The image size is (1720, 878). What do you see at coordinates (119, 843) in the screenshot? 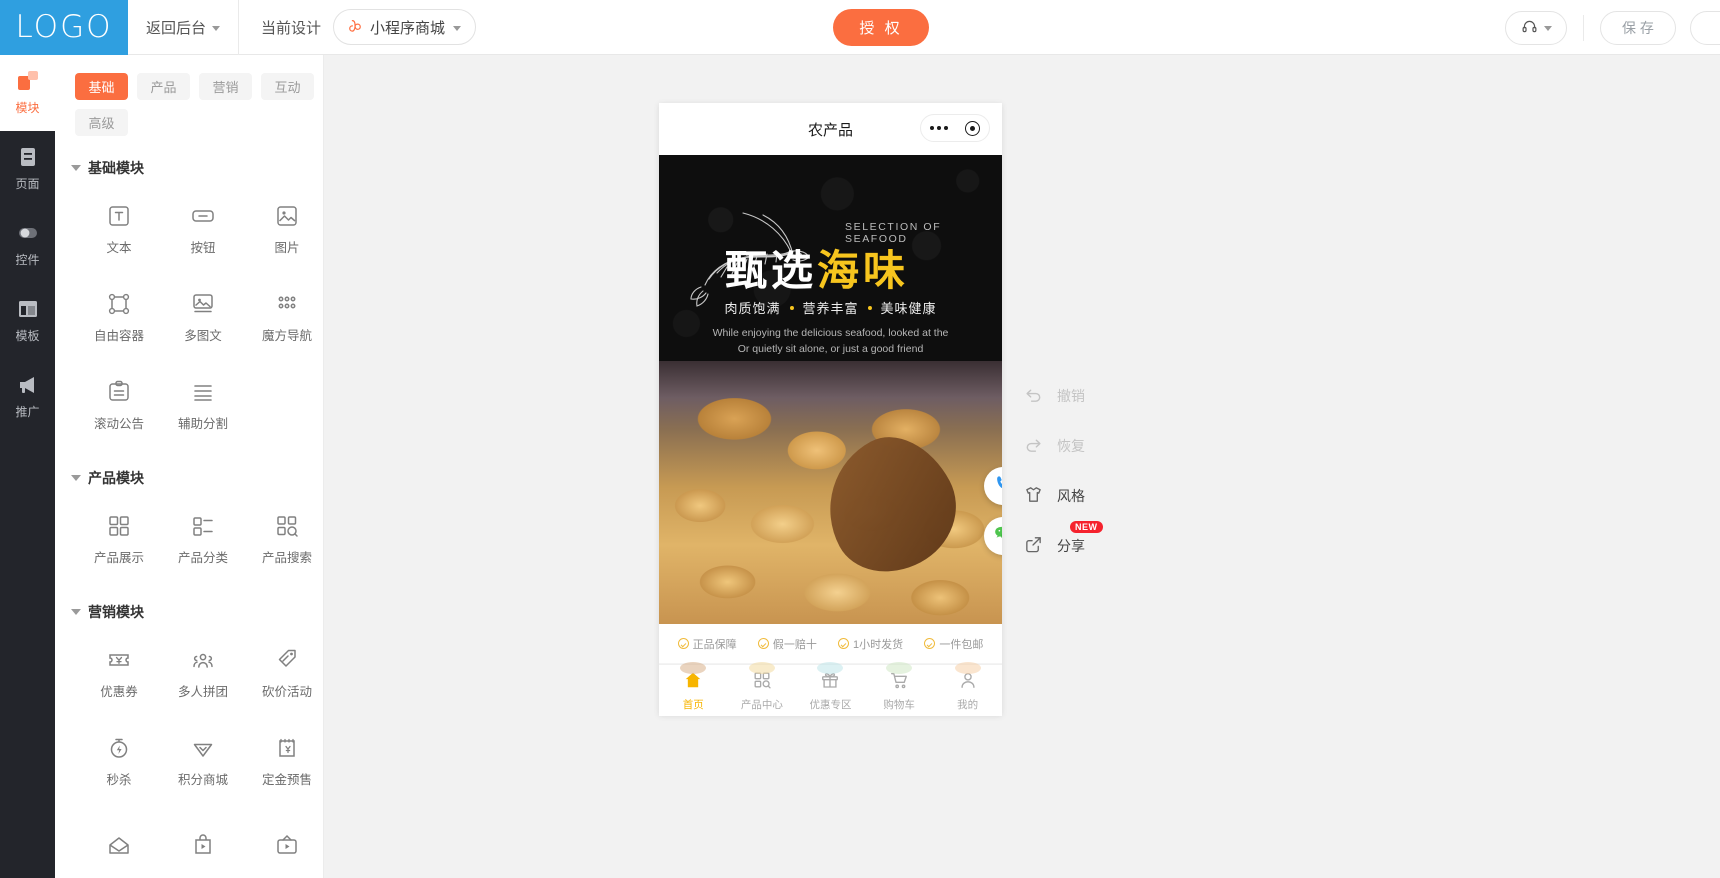
I see `module-envelope` at bounding box center [119, 843].